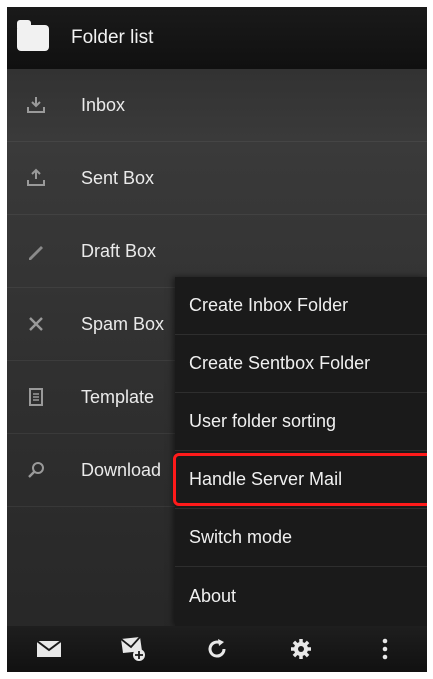  I want to click on compose-mail-icon, so click(133, 649).